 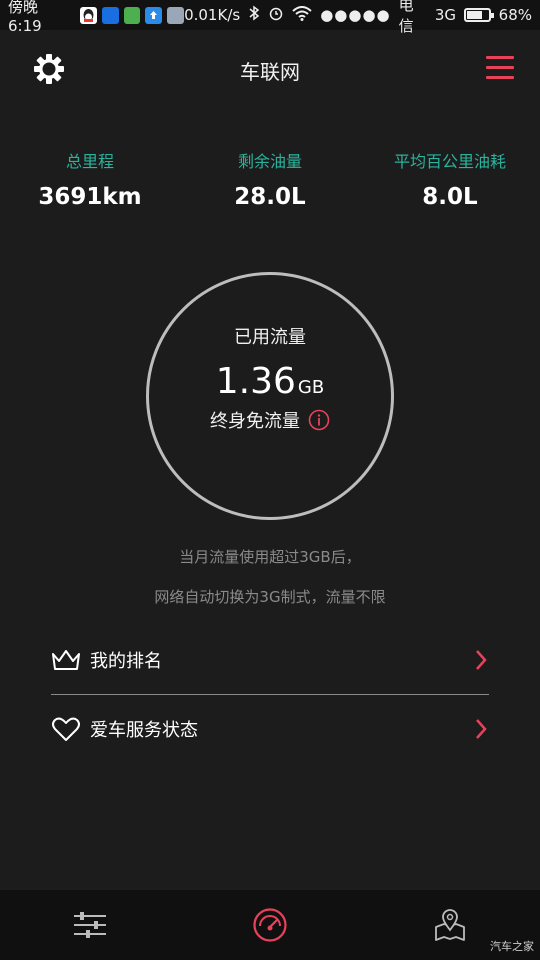 I want to click on bottom-nav, so click(x=270, y=925).